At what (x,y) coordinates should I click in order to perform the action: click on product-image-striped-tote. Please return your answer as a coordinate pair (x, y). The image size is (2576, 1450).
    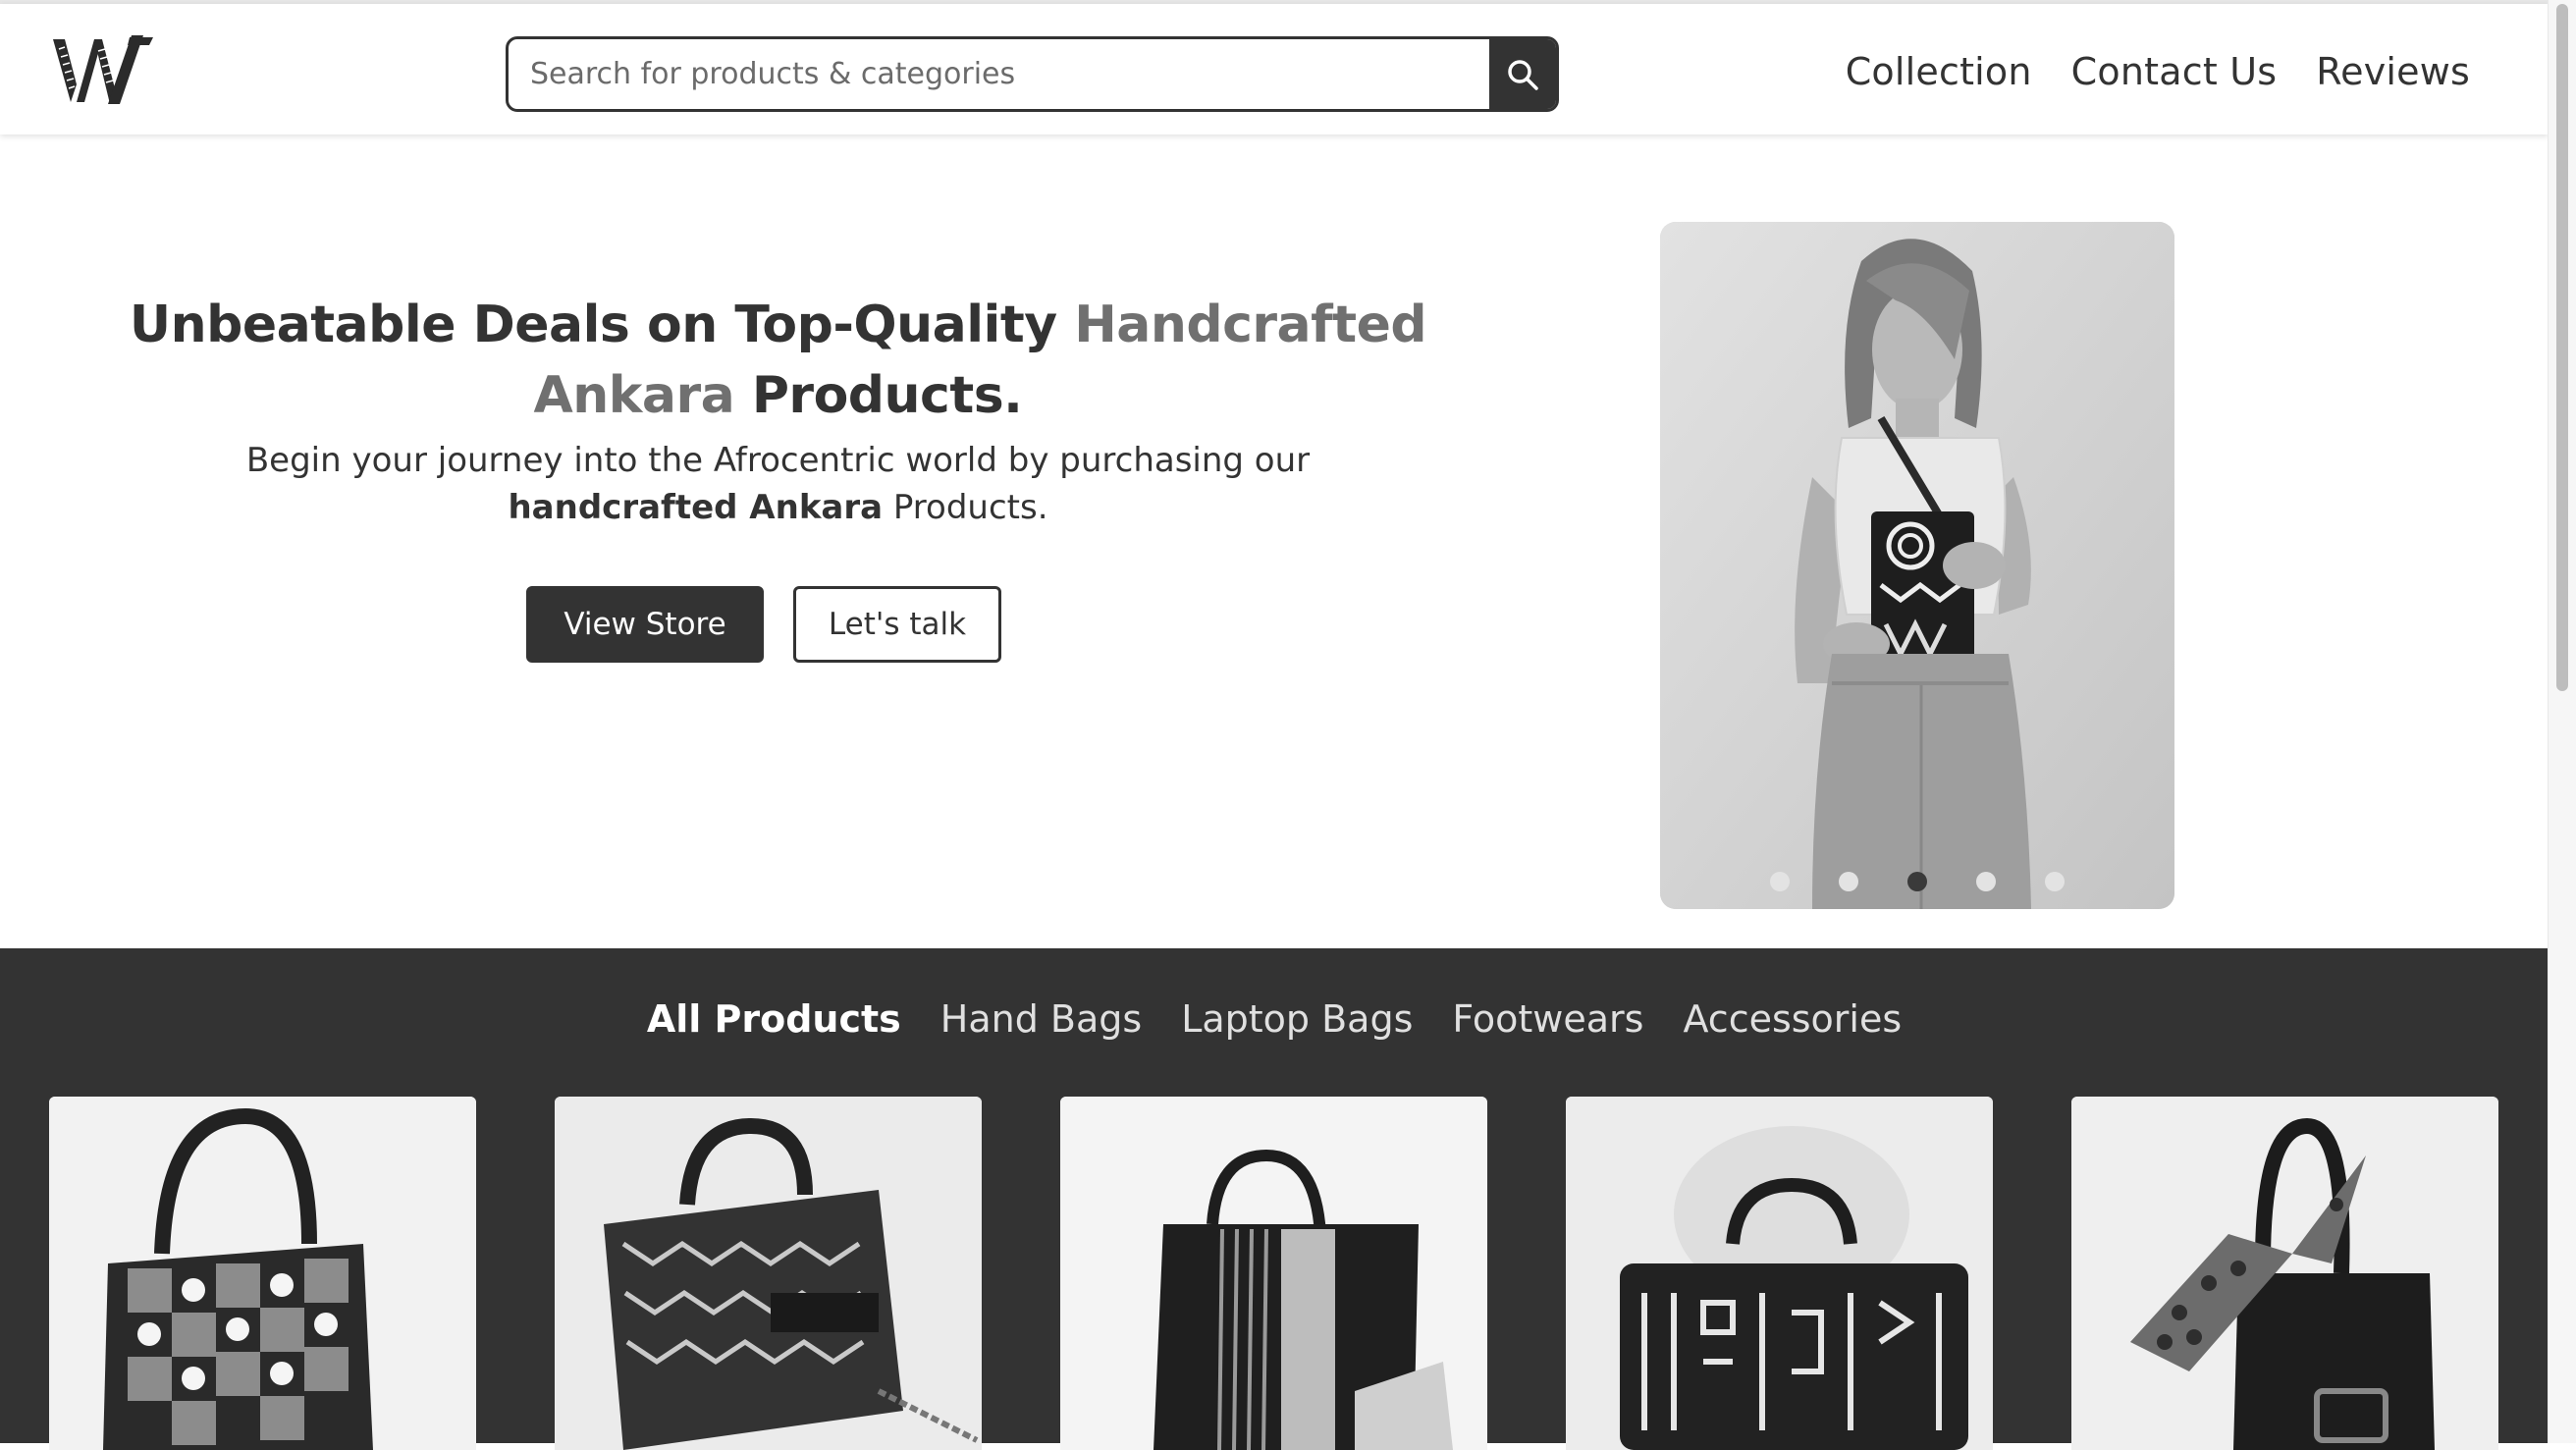
    Looking at the image, I should click on (1273, 1273).